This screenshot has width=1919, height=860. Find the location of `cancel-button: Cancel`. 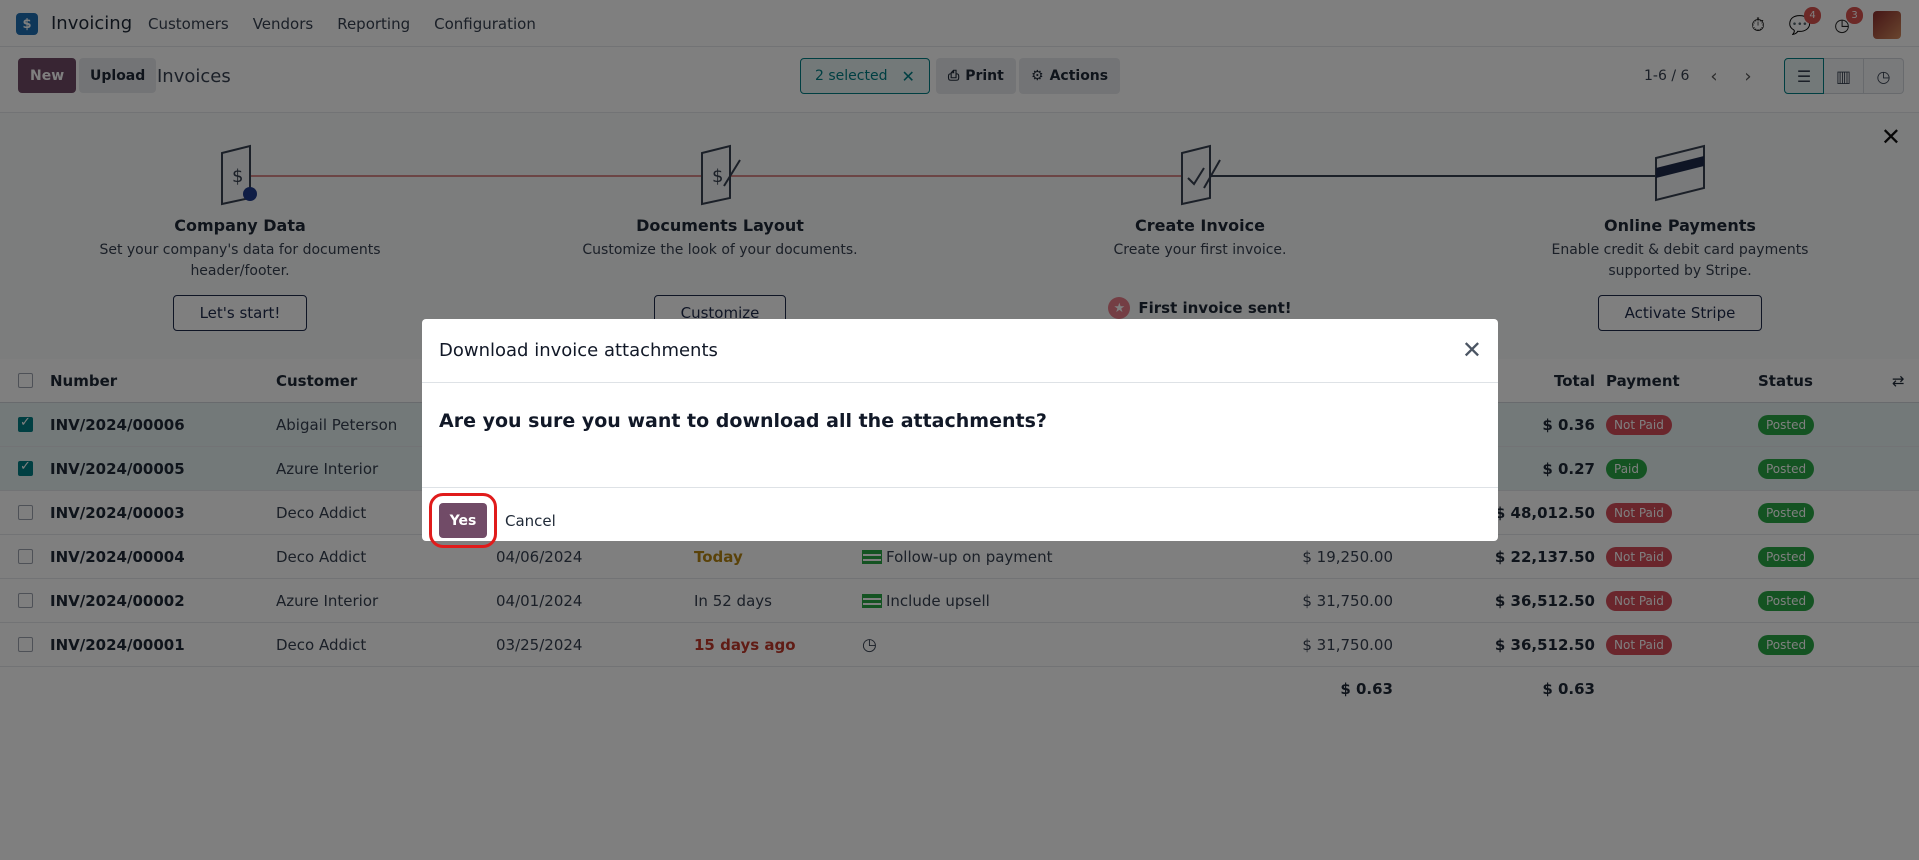

cancel-button: Cancel is located at coordinates (530, 521).